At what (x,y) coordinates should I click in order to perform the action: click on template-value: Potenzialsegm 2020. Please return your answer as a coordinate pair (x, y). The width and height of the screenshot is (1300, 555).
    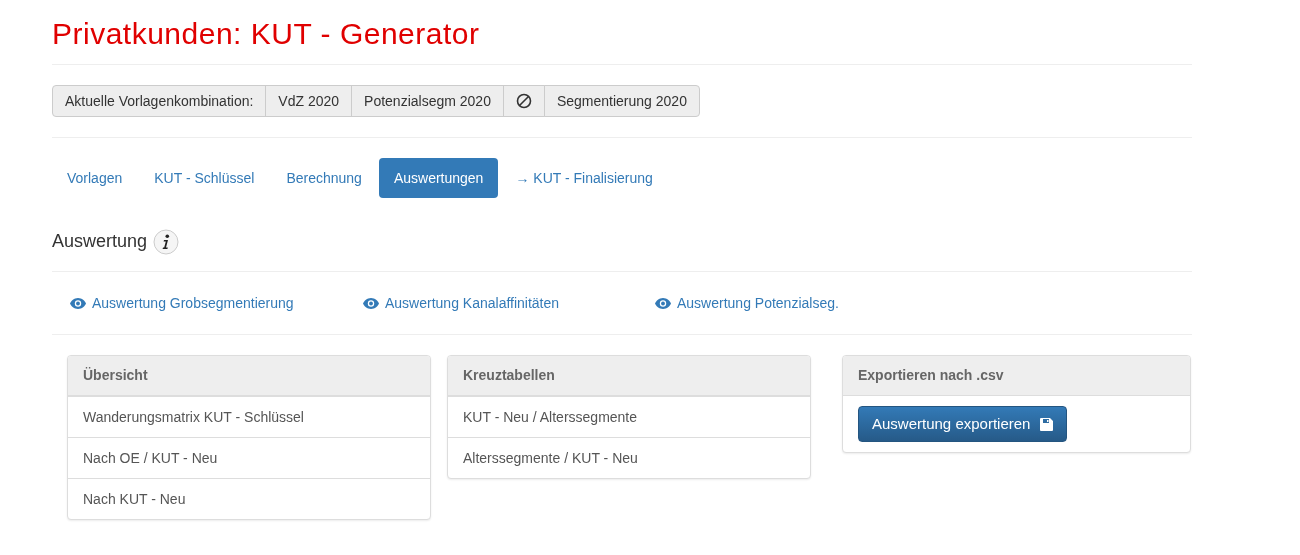
    Looking at the image, I should click on (427, 101).